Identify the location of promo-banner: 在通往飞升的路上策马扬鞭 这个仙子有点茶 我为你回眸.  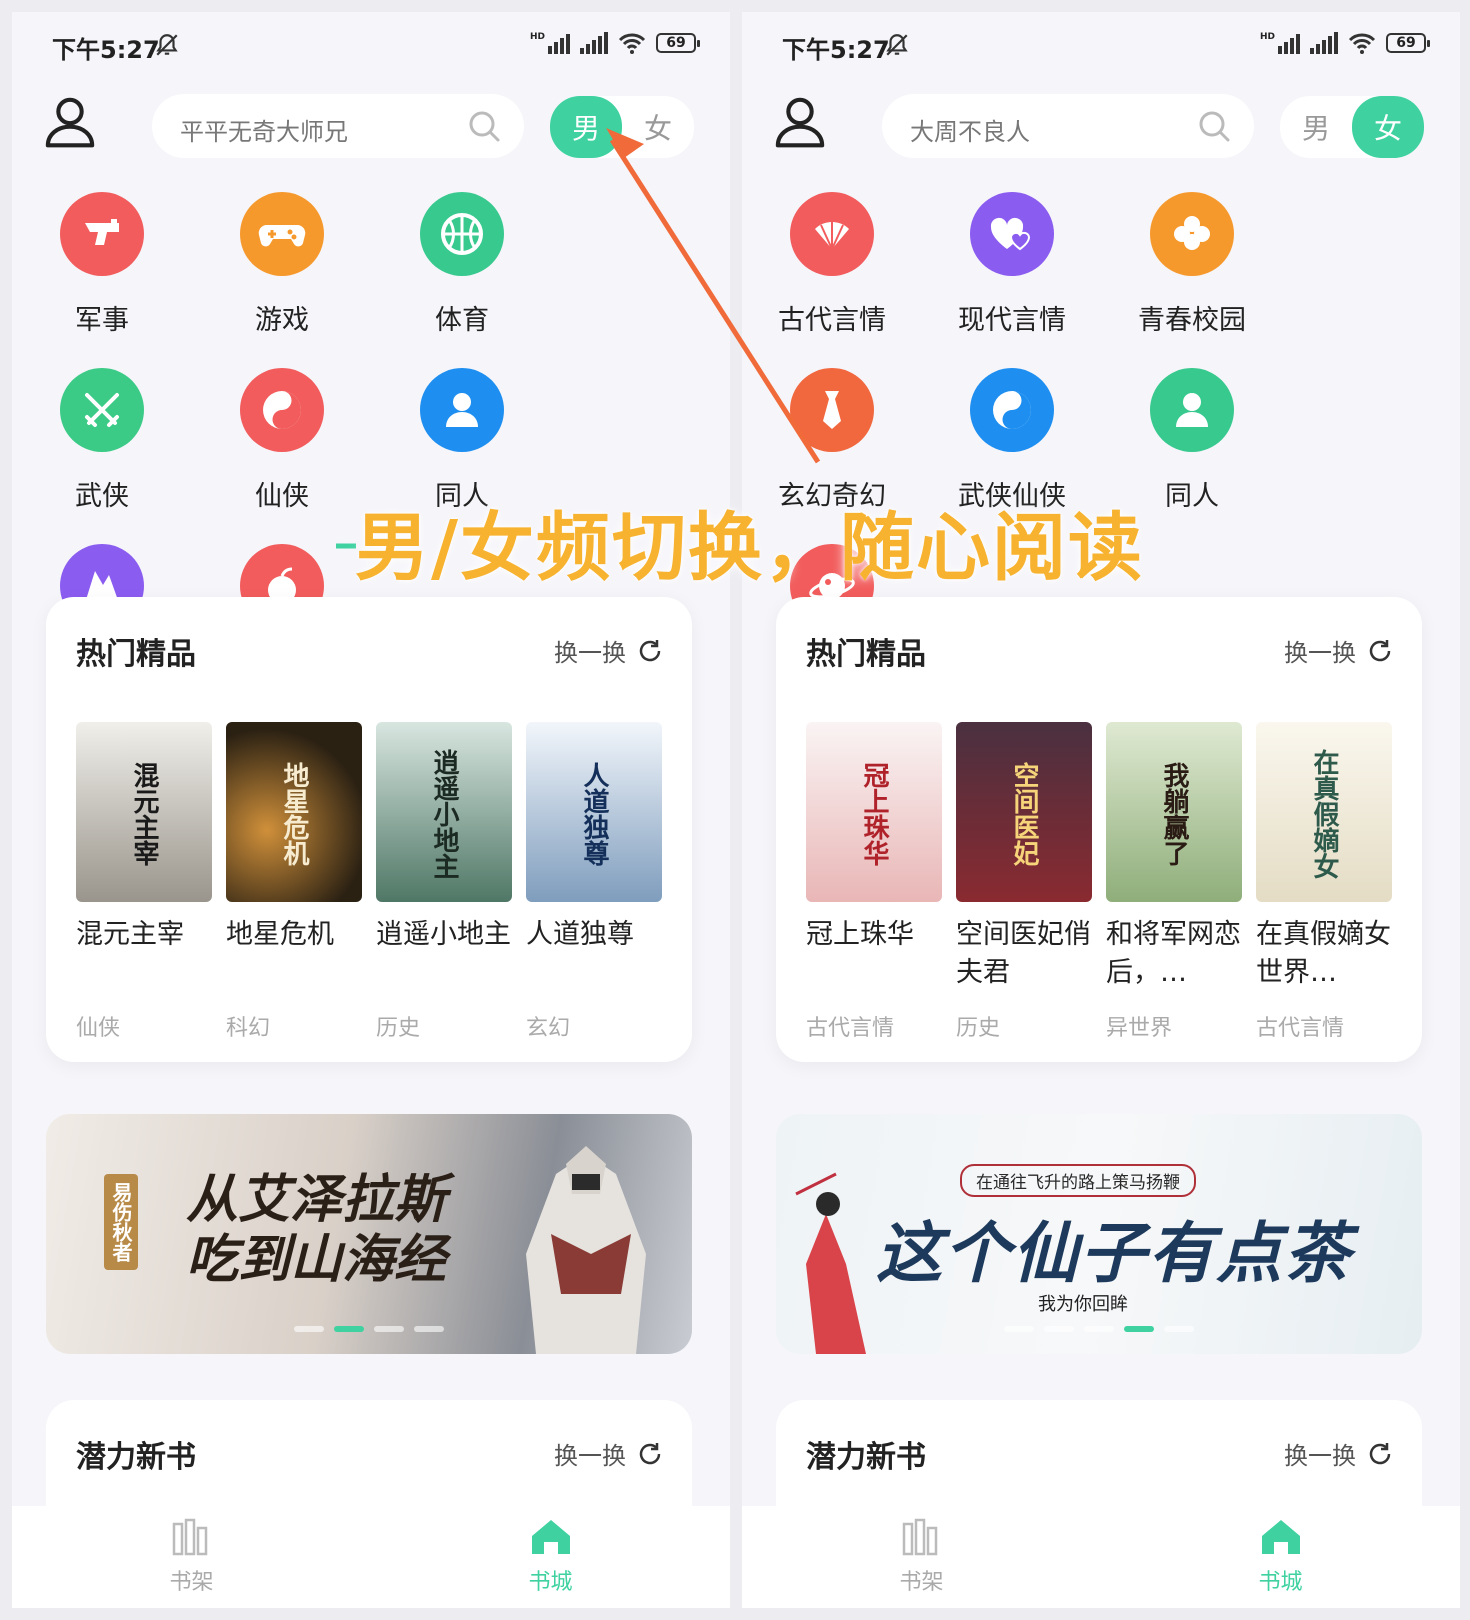
(1099, 1234).